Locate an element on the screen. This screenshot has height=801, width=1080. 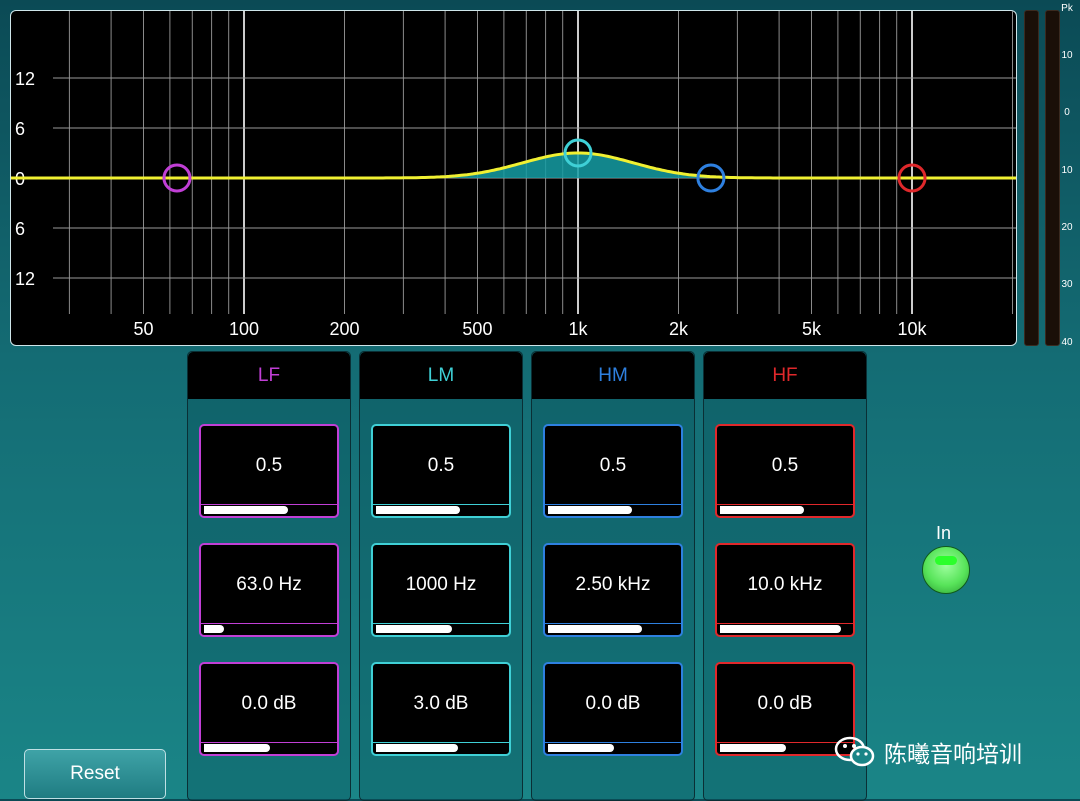
lf-q-bar is located at coordinates (246, 510).